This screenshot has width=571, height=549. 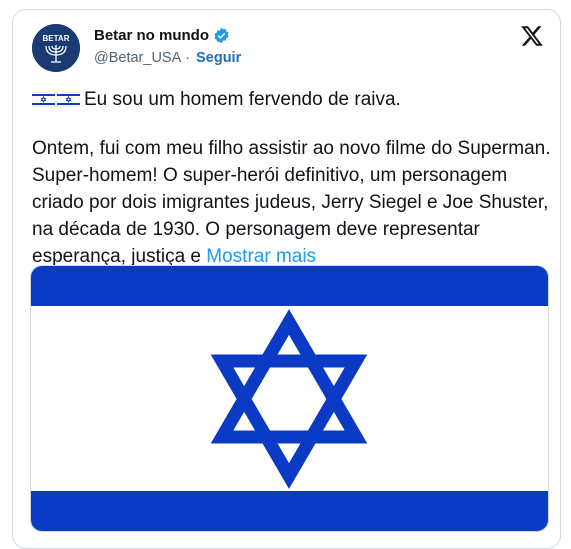 I want to click on post-first-line: Eu sou um homem fervendo de raiva., so click(x=242, y=99).